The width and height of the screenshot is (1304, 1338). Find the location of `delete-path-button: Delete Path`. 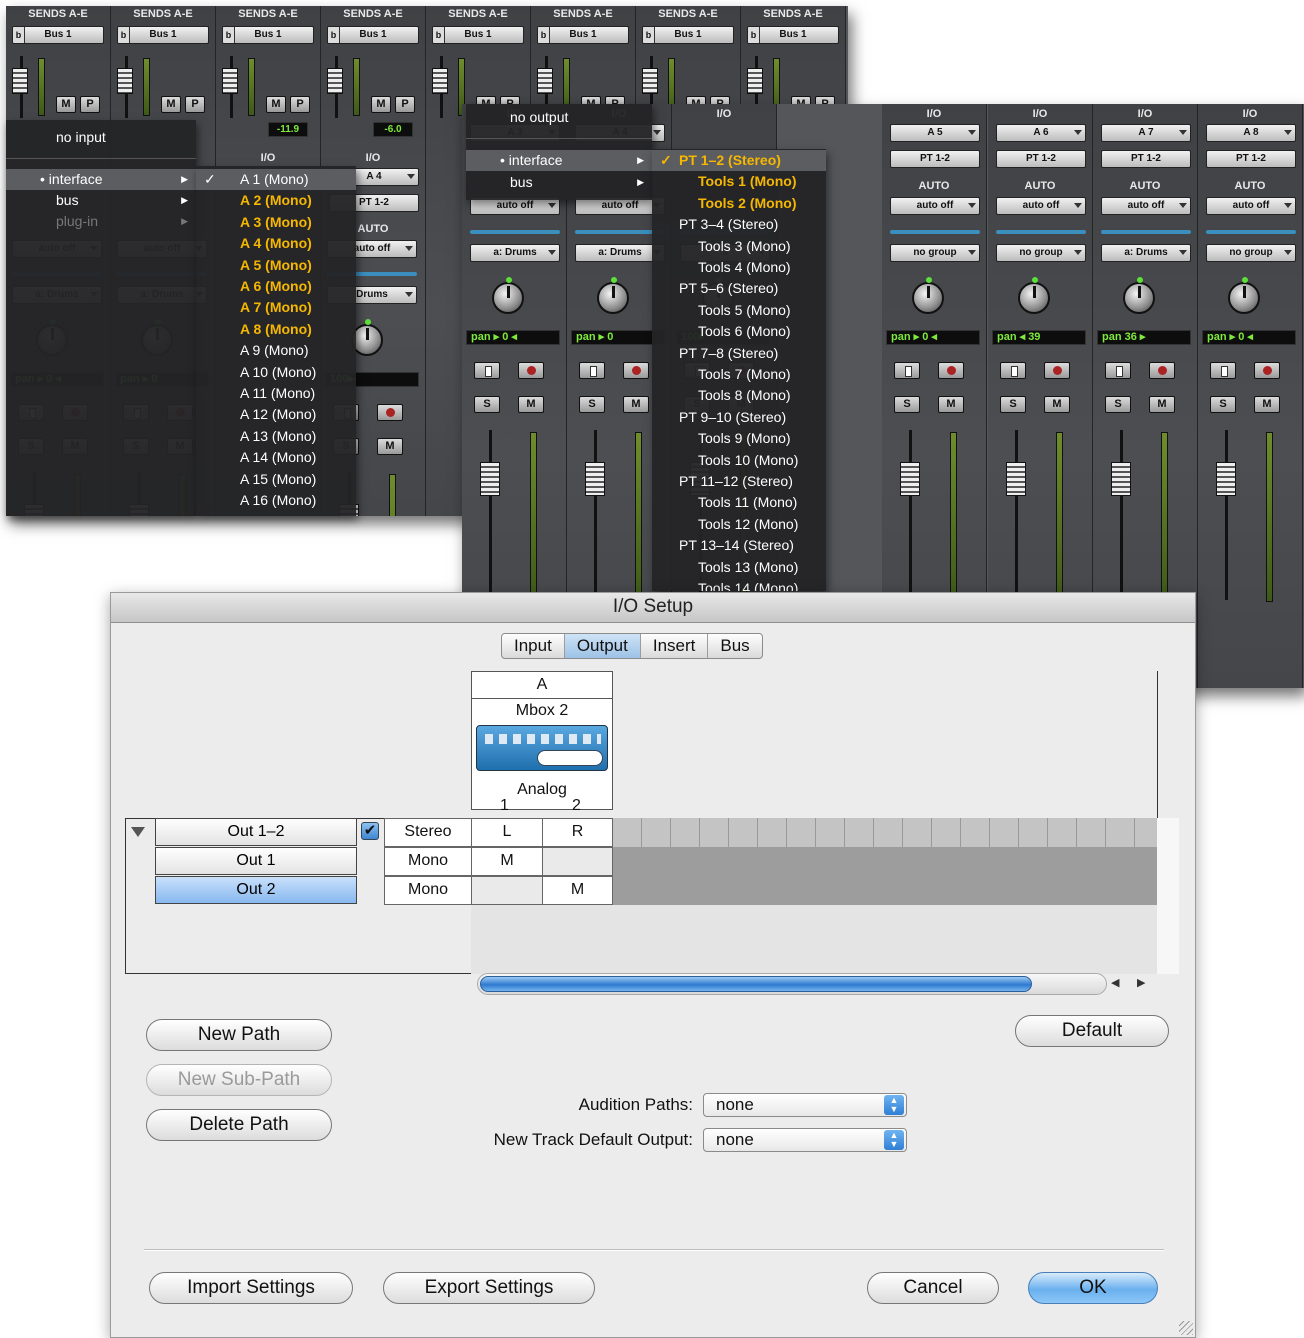

delete-path-button: Delete Path is located at coordinates (239, 1125).